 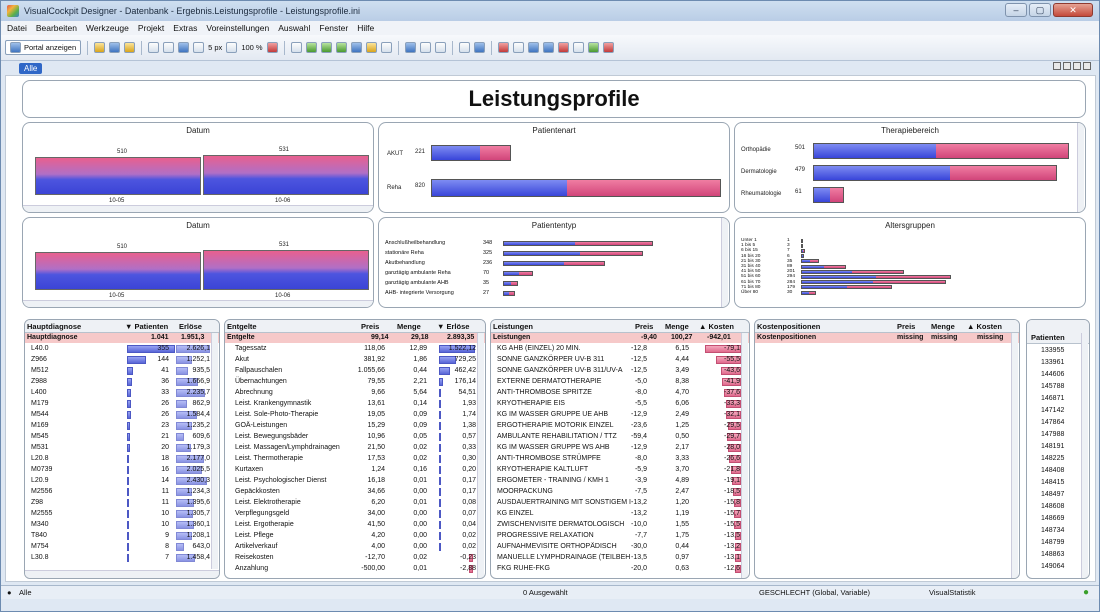 What do you see at coordinates (122, 525) in the screenshot?
I see `table-row: M340 10 1.360,1` at bounding box center [122, 525].